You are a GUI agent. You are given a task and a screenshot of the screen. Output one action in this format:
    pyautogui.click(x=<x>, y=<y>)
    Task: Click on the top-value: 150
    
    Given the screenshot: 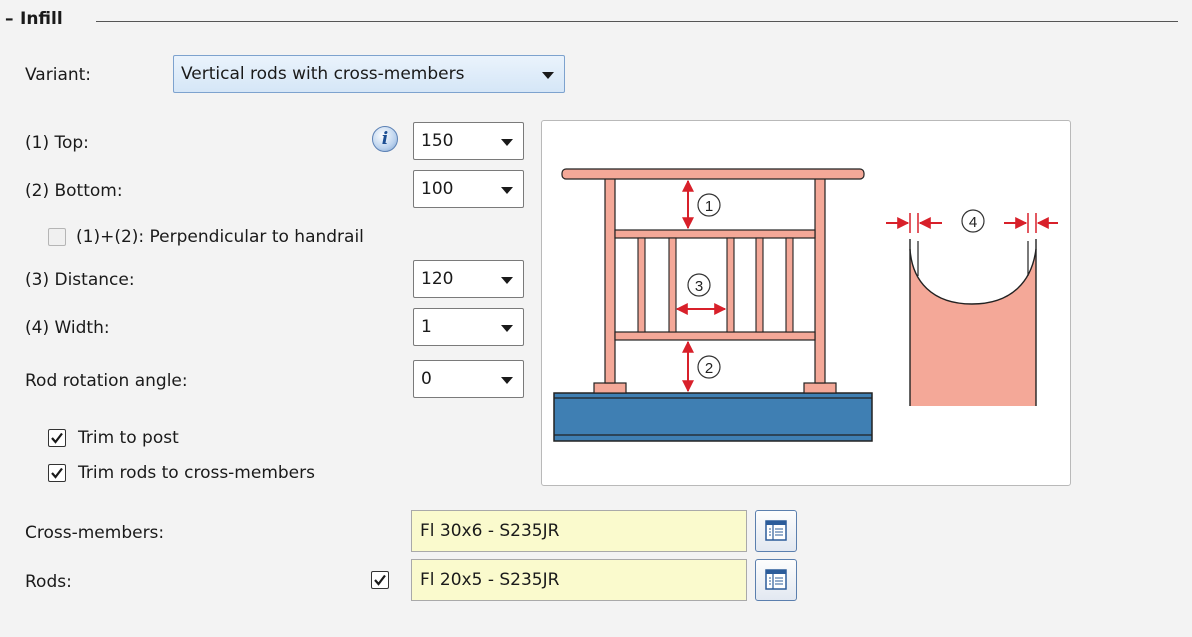 What is the action you would take?
    pyautogui.click(x=437, y=141)
    